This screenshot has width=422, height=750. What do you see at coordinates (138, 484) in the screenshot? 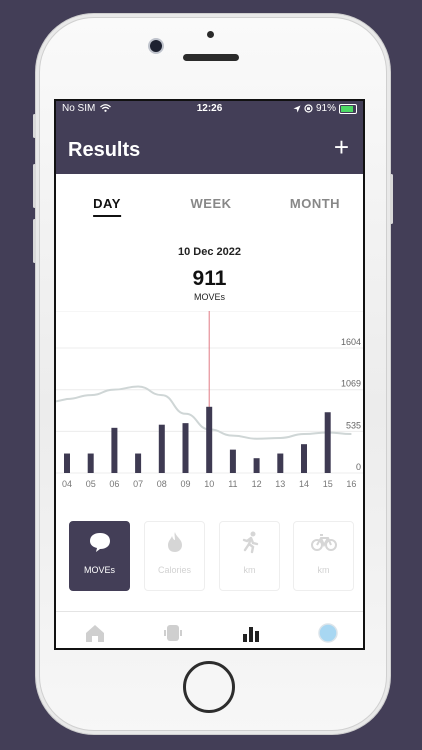
I see `x-tick-label: 07` at bounding box center [138, 484].